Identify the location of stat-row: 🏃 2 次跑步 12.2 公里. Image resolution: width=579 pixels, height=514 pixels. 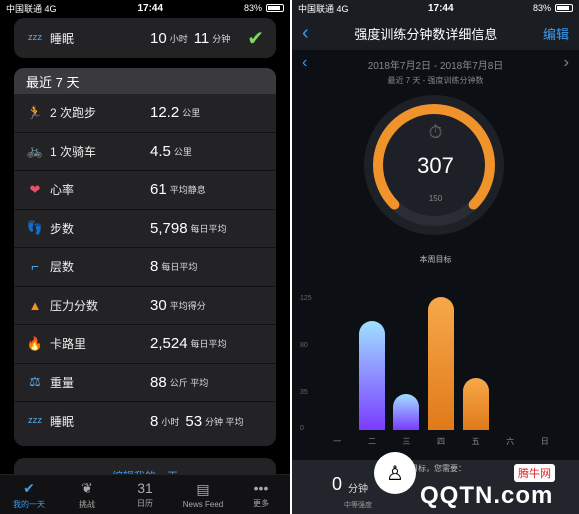
(145, 113).